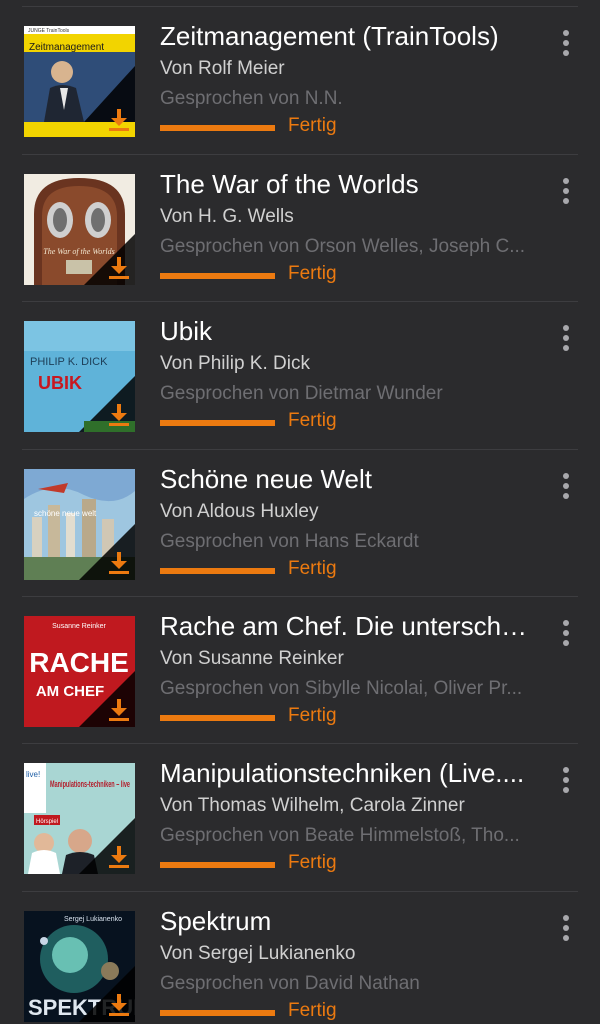  Describe the element at coordinates (258, 953) in the screenshot. I see `book-author: Von Sergej Lukianenko` at that location.